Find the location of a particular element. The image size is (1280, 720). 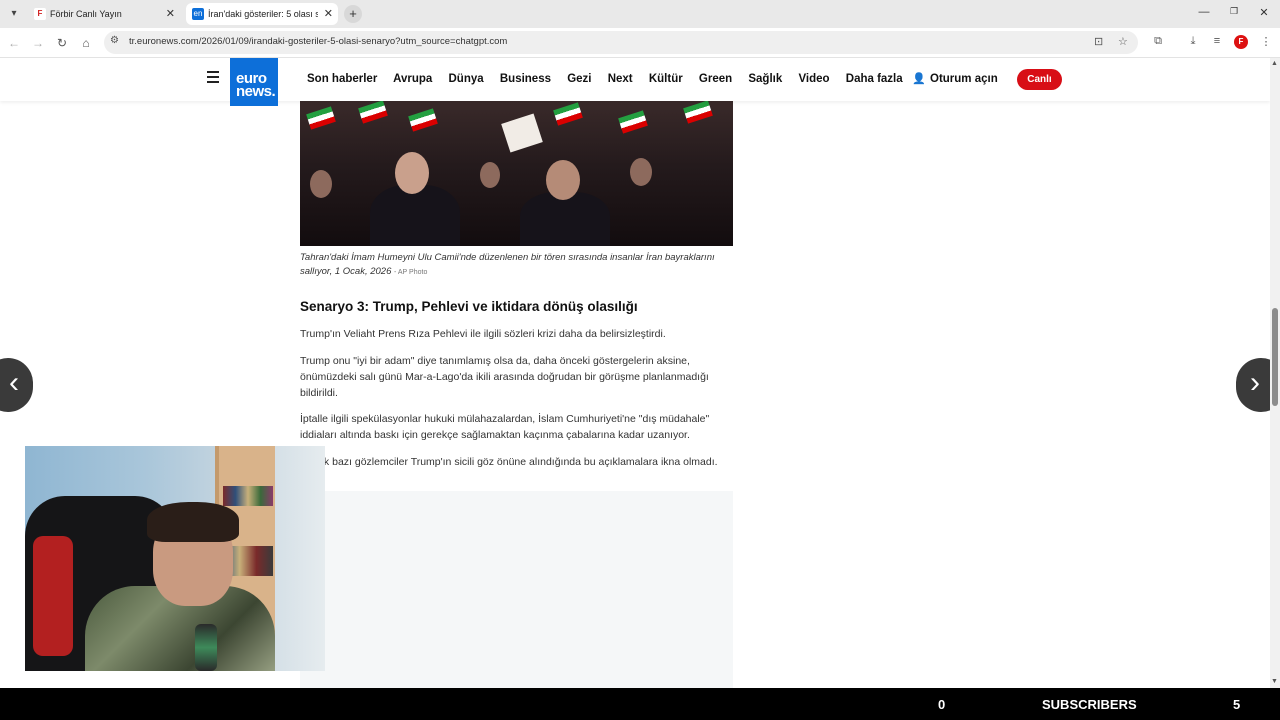

bookmark-star-icon: ☆ is located at coordinates (1123, 41).